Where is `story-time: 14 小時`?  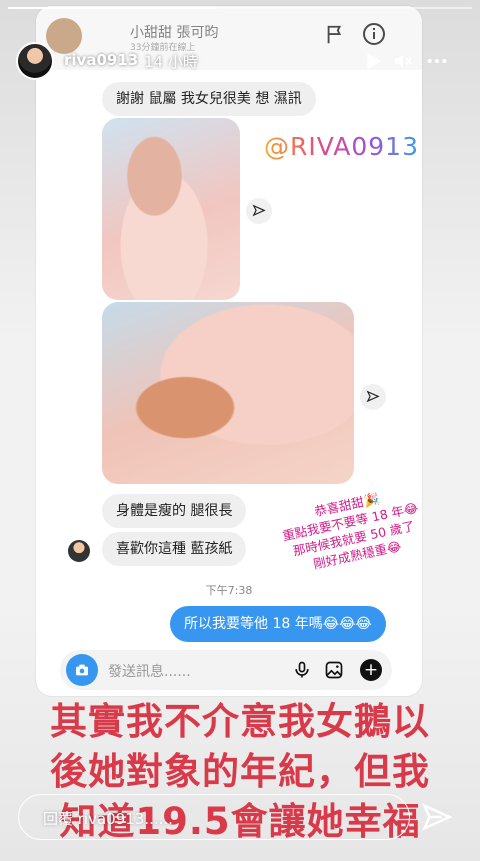 story-time: 14 小時 is located at coordinates (171, 62).